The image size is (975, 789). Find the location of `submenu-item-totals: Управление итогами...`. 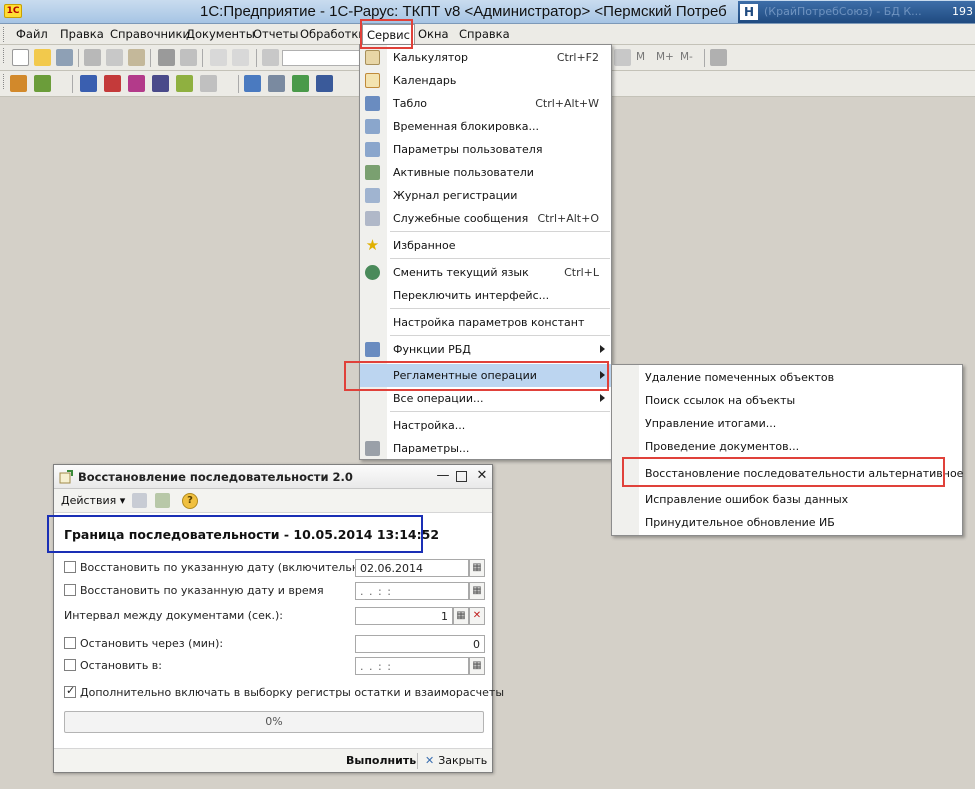

submenu-item-totals: Управление итогами... is located at coordinates (710, 423).